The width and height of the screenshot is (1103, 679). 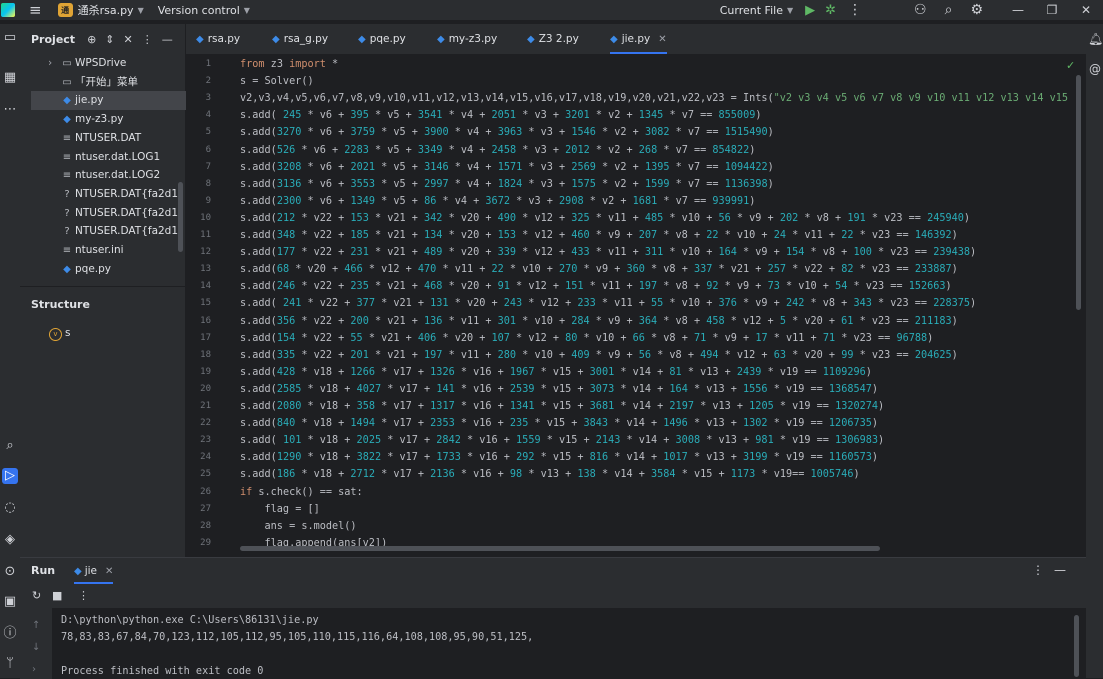 I want to click on restore-button: ❐, so click(x=1052, y=10).